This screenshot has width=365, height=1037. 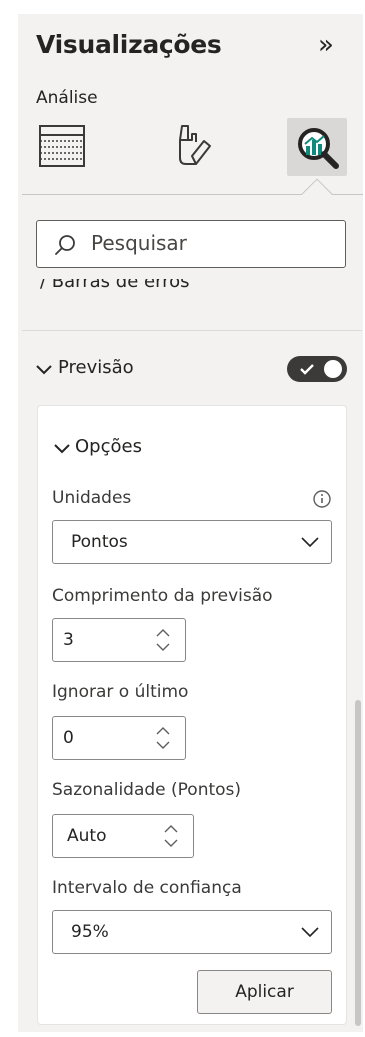 I want to click on forecast-toggle, so click(x=317, y=369).